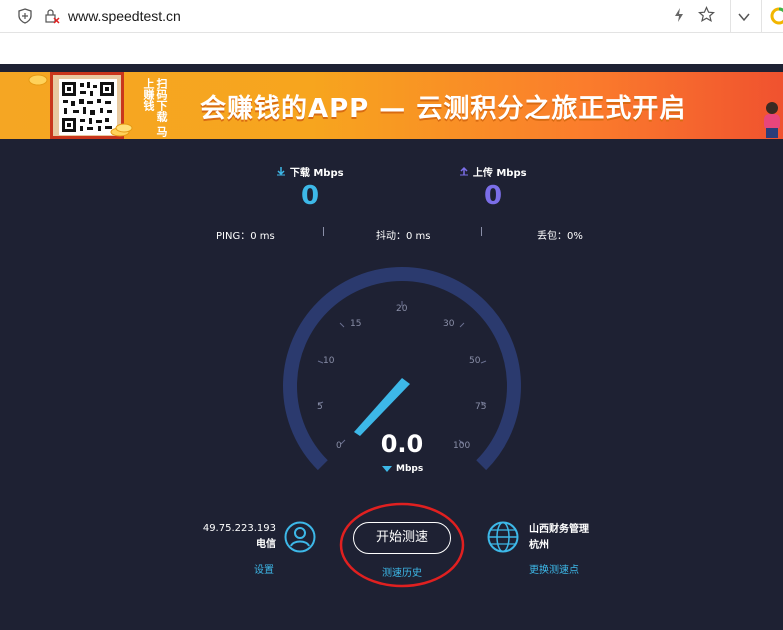 The width and height of the screenshot is (783, 630). What do you see at coordinates (281, 173) in the screenshot?
I see `download-arrow-icon` at bounding box center [281, 173].